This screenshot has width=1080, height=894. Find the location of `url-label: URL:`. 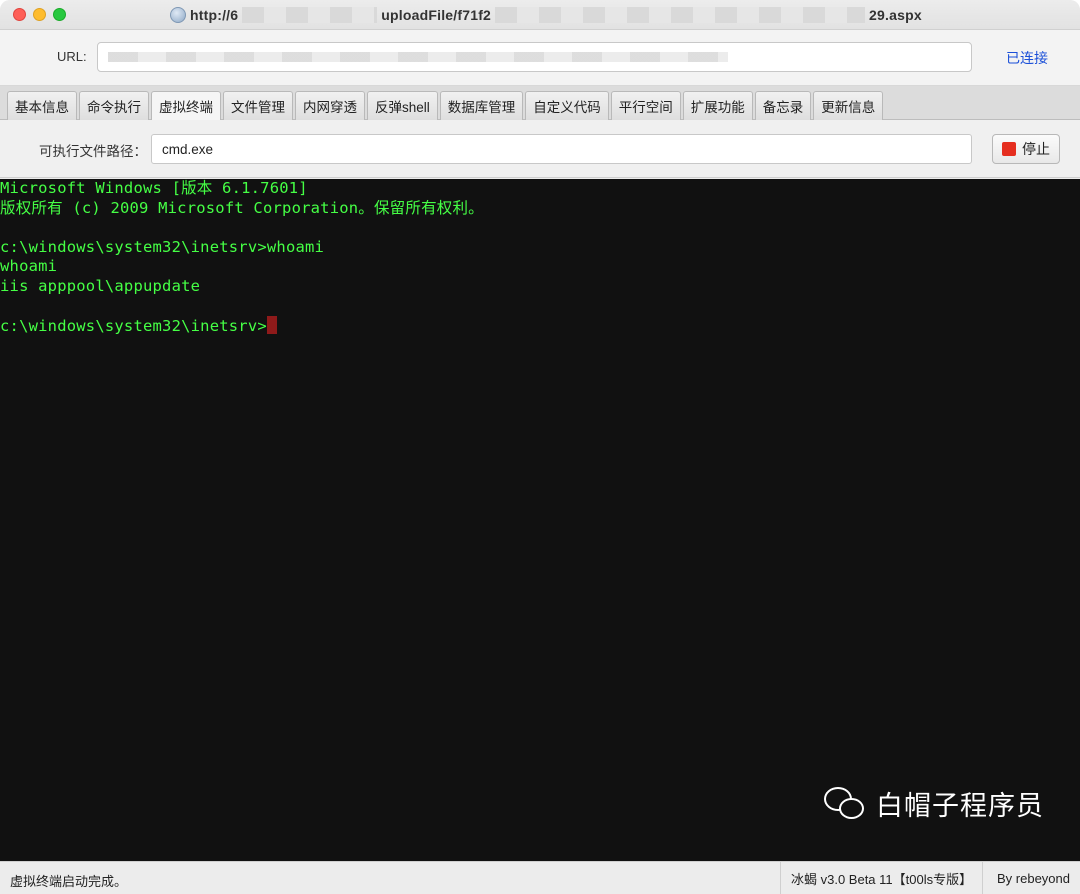

url-label: URL: is located at coordinates (72, 56).